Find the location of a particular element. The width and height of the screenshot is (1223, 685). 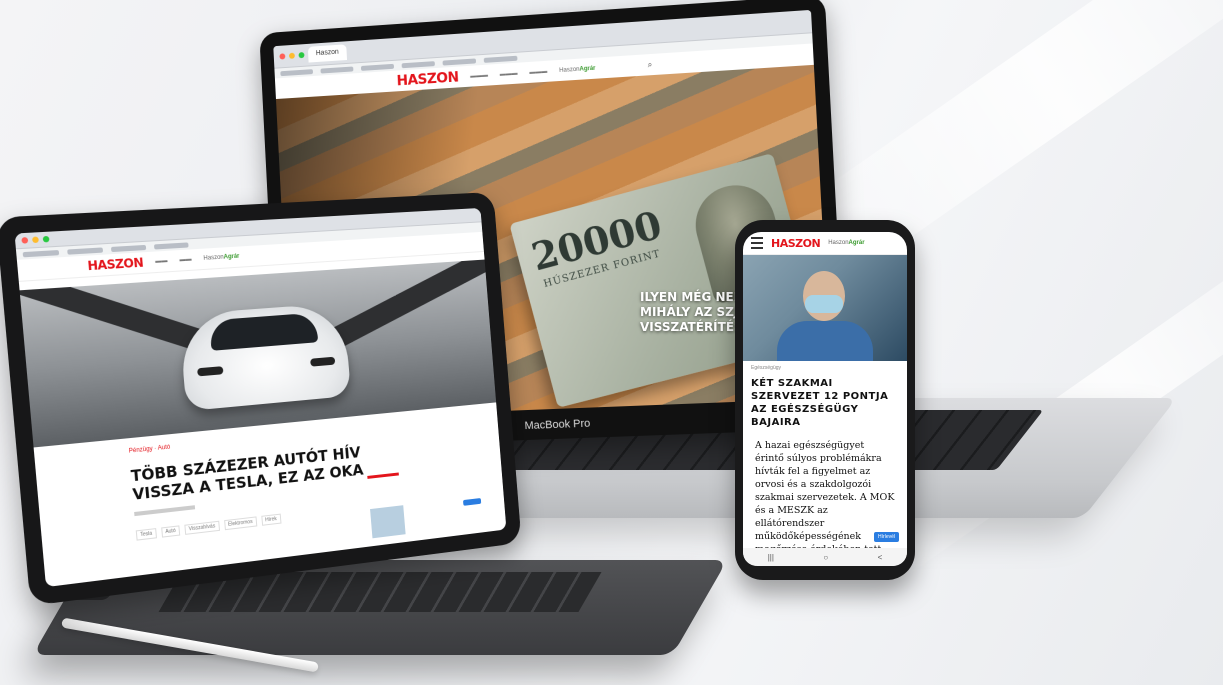

newsletter-button is located at coordinates (472, 502).